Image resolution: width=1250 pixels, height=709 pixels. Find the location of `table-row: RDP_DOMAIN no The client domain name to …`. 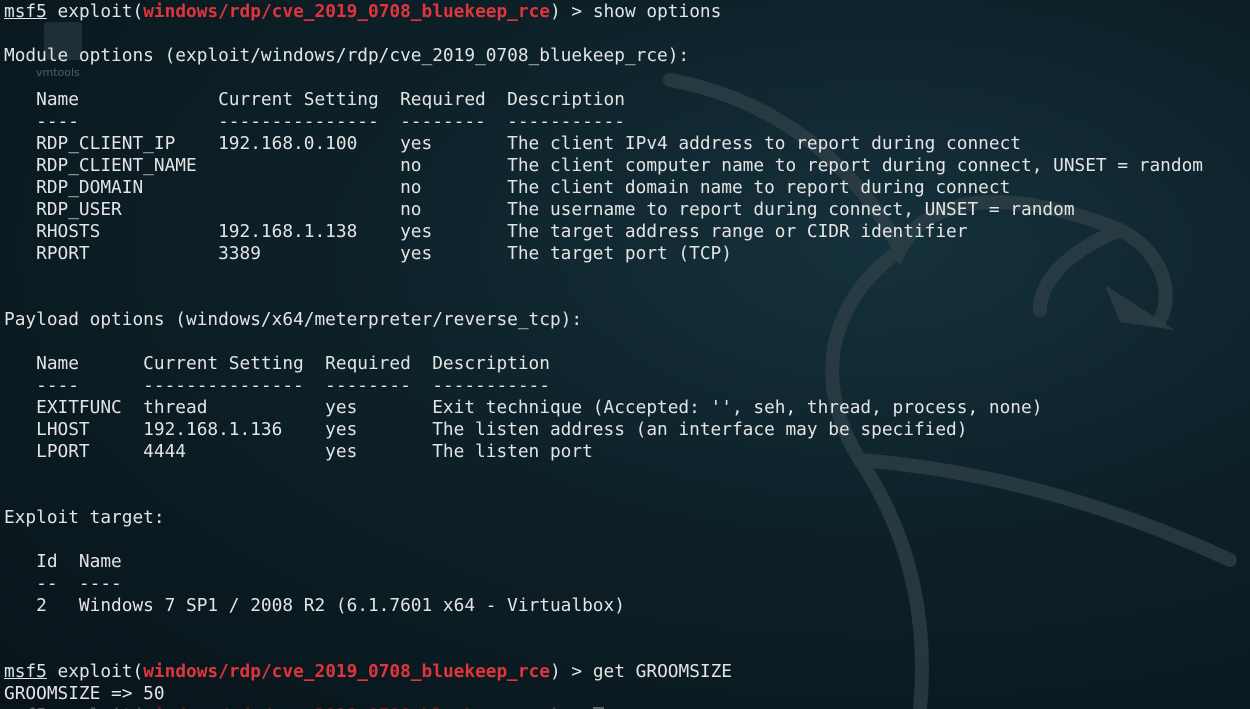

table-row: RDP_DOMAIN no The client domain name to … is located at coordinates (507, 187).